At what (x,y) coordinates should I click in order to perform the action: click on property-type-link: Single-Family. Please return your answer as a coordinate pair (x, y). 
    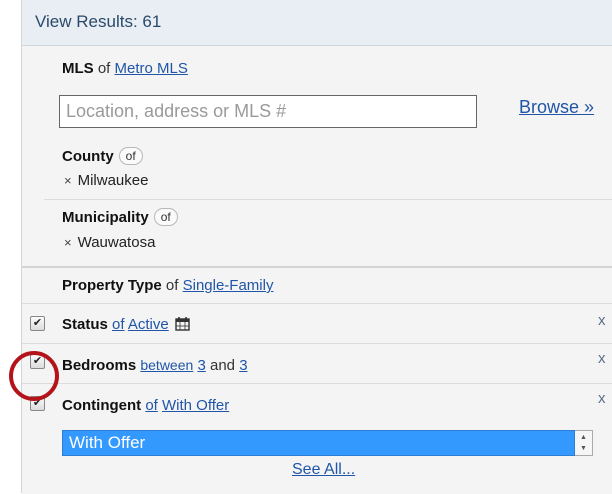
    Looking at the image, I should click on (228, 285).